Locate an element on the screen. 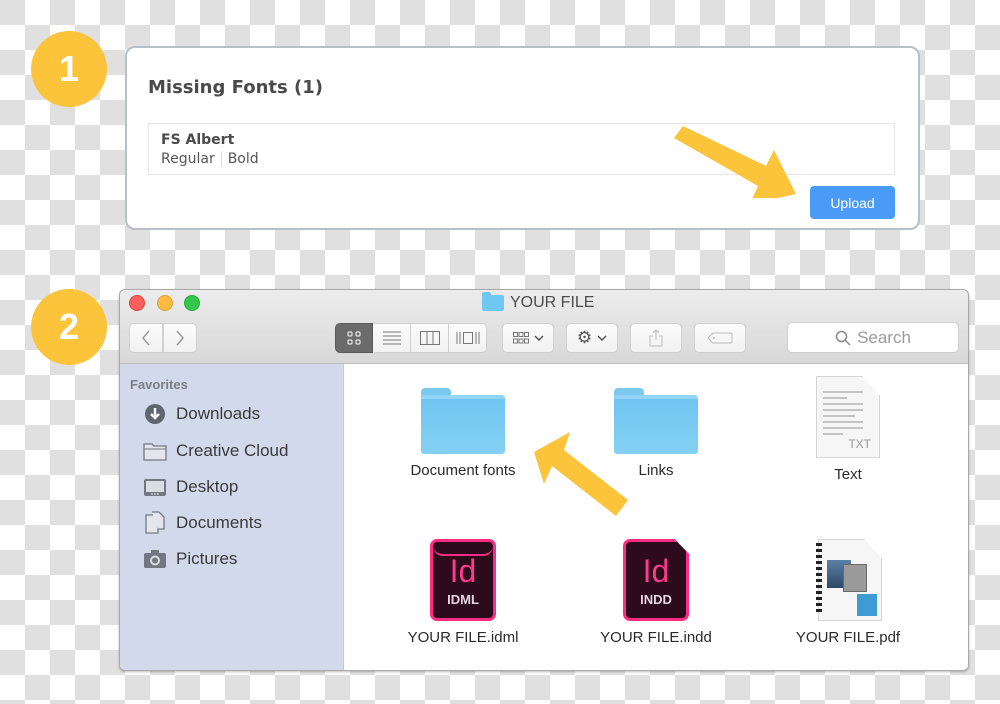  sidebar-item-documents: Documents is located at coordinates (202, 523).